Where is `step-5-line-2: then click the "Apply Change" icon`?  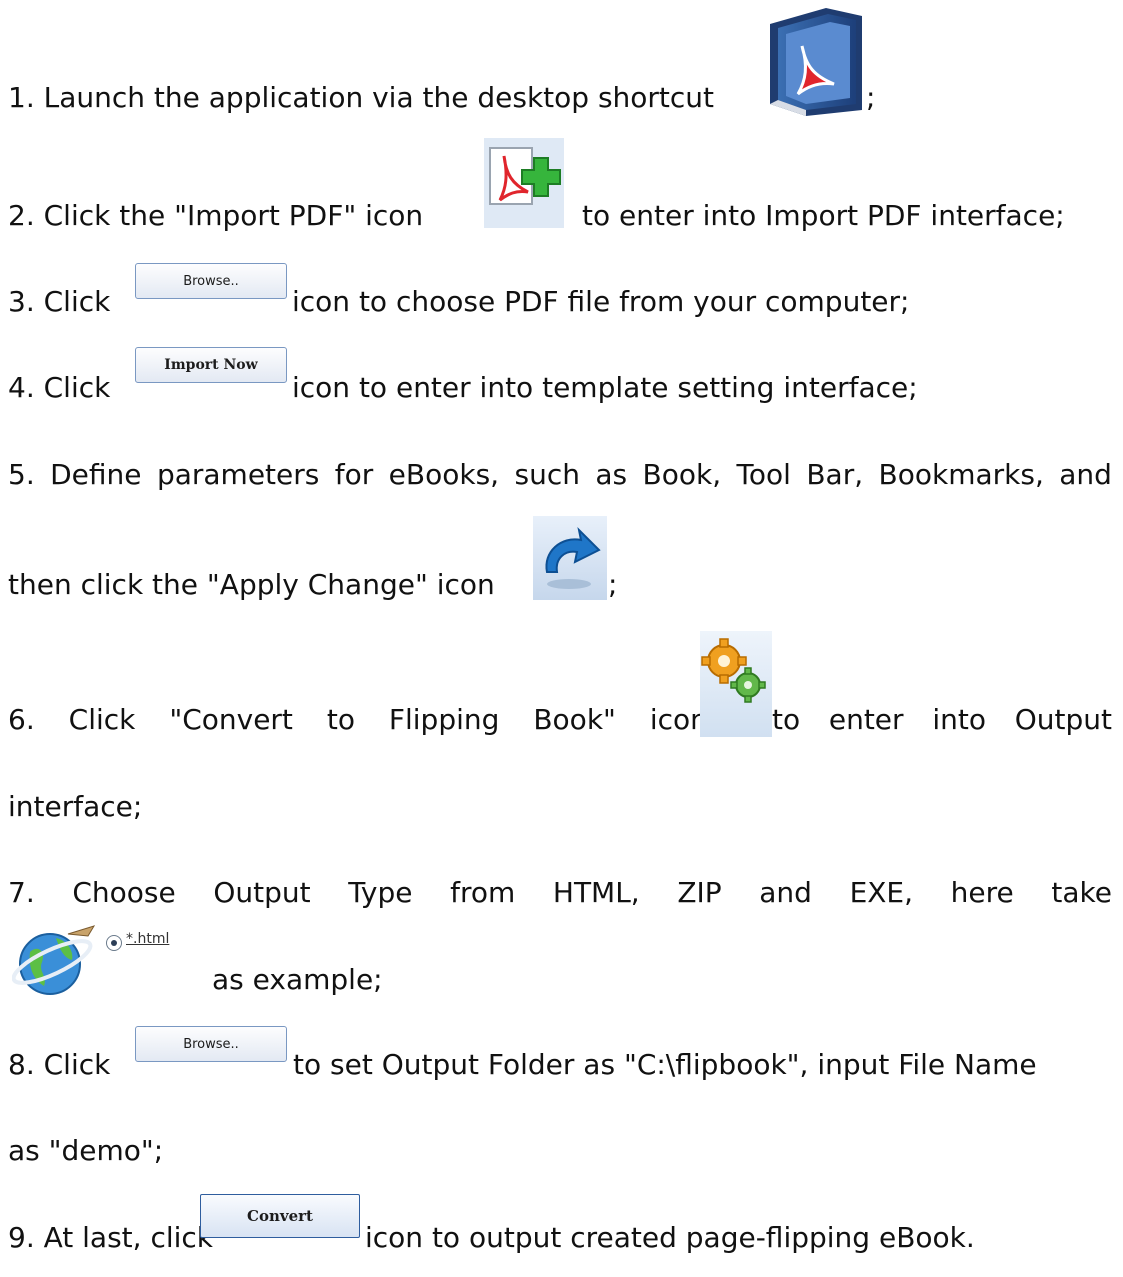
step-5-line-2: then click the "Apply Change" icon is located at coordinates (251, 585).